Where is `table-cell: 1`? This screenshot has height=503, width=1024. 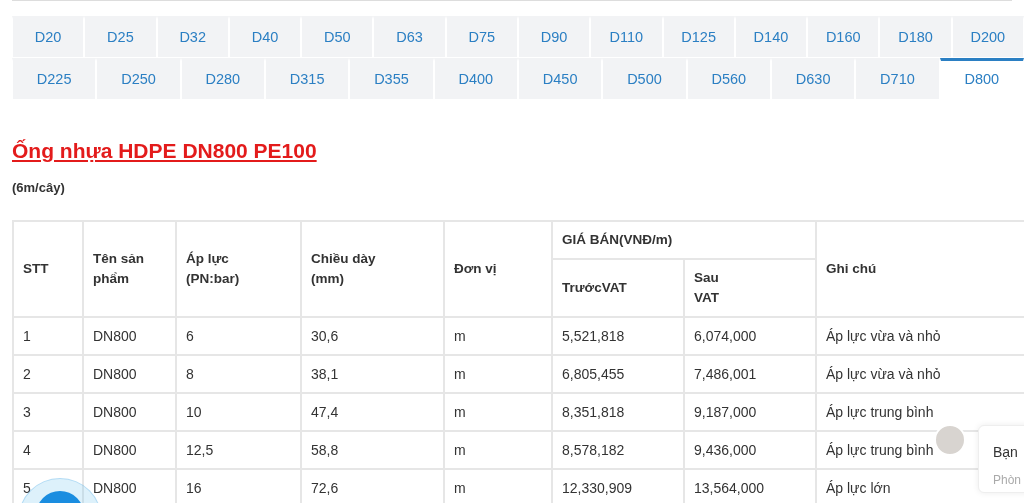
table-cell: 1 is located at coordinates (48, 336).